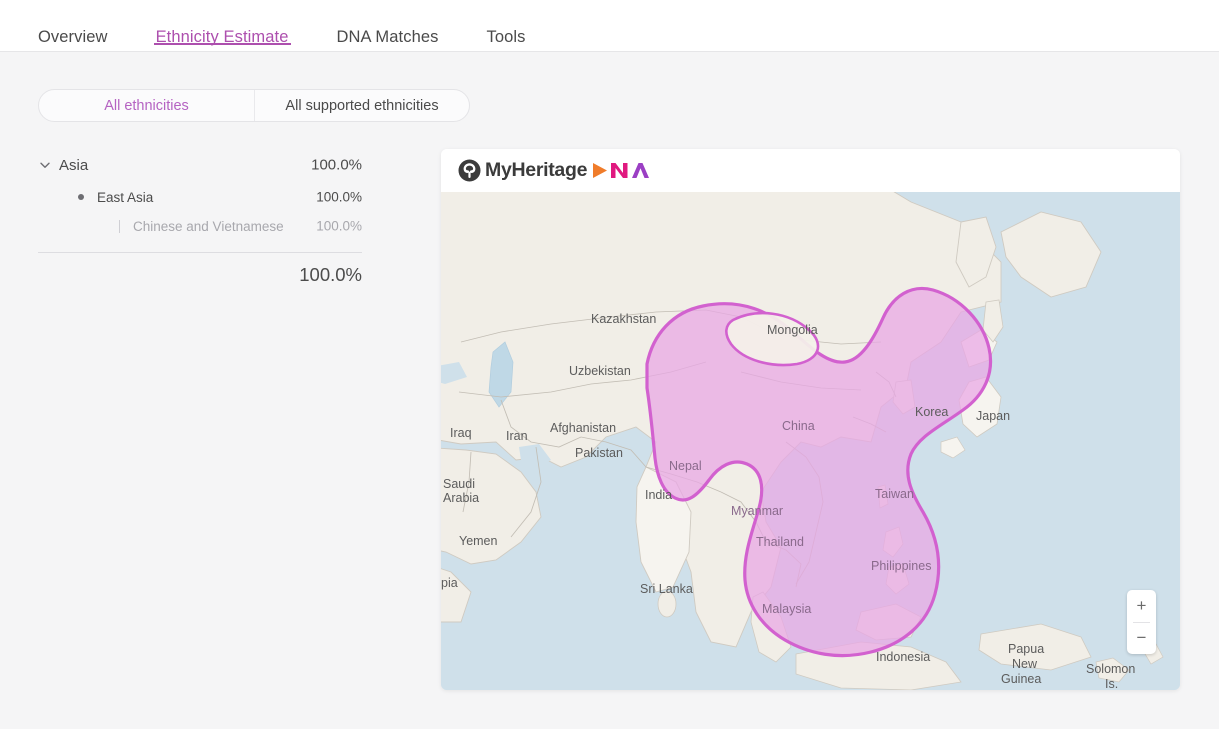  Describe the element at coordinates (459, 484) in the screenshot. I see `map-label: Saudi` at that location.